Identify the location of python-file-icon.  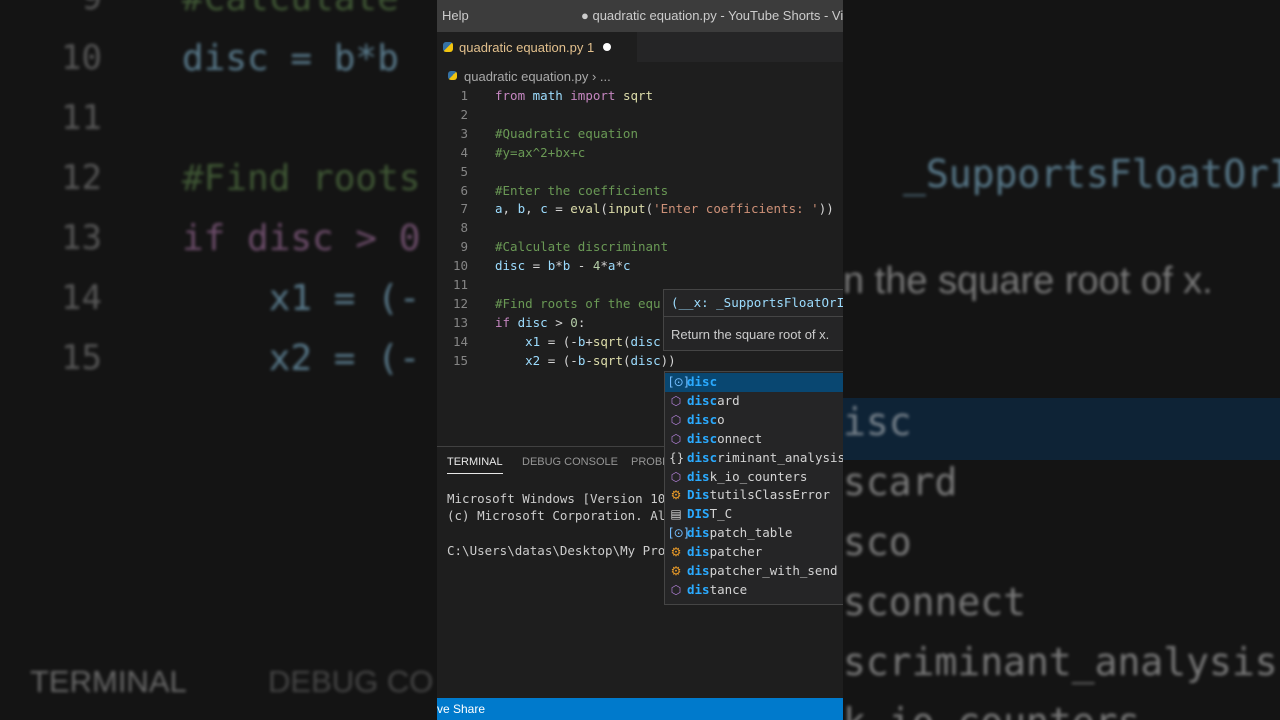
(448, 47).